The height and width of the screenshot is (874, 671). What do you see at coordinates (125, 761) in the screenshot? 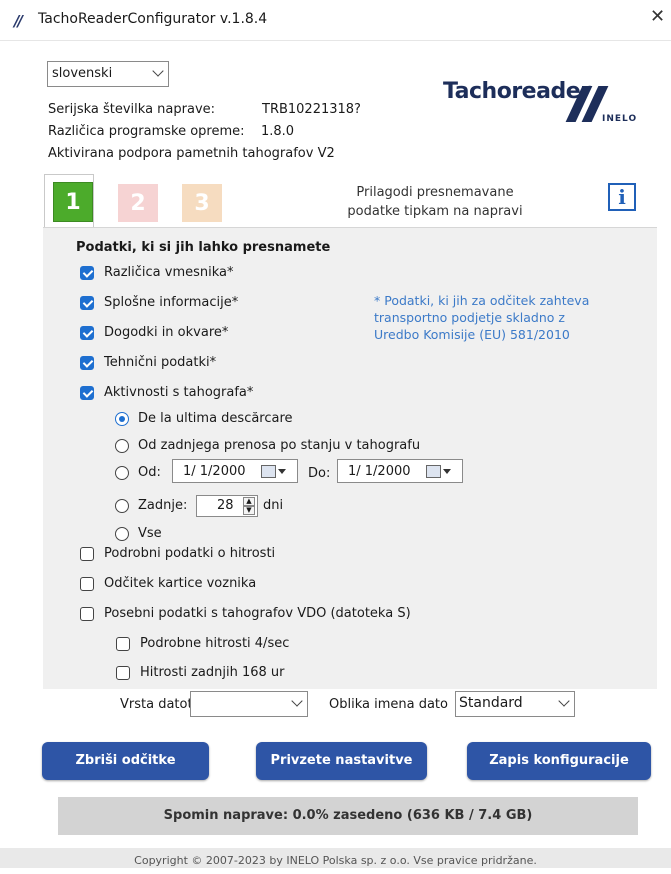
I see `delete-readings-button: Zbriši odčitke` at bounding box center [125, 761].